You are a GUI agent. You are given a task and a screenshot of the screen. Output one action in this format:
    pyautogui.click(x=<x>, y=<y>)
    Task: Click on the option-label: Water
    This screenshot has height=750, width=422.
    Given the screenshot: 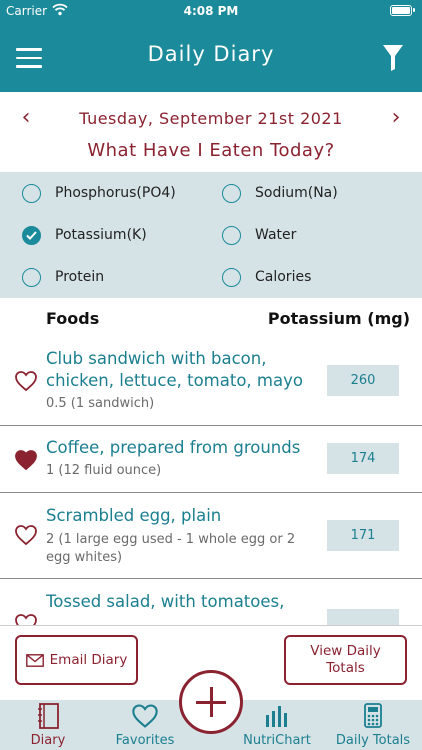 What is the action you would take?
    pyautogui.click(x=276, y=235)
    